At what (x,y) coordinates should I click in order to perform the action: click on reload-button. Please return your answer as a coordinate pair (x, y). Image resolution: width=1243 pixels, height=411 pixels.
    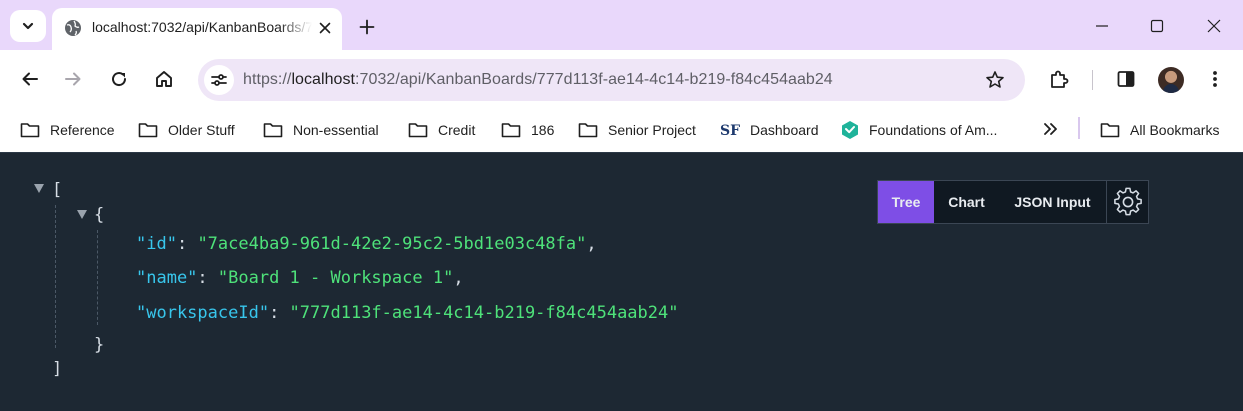
    Looking at the image, I should click on (119, 79).